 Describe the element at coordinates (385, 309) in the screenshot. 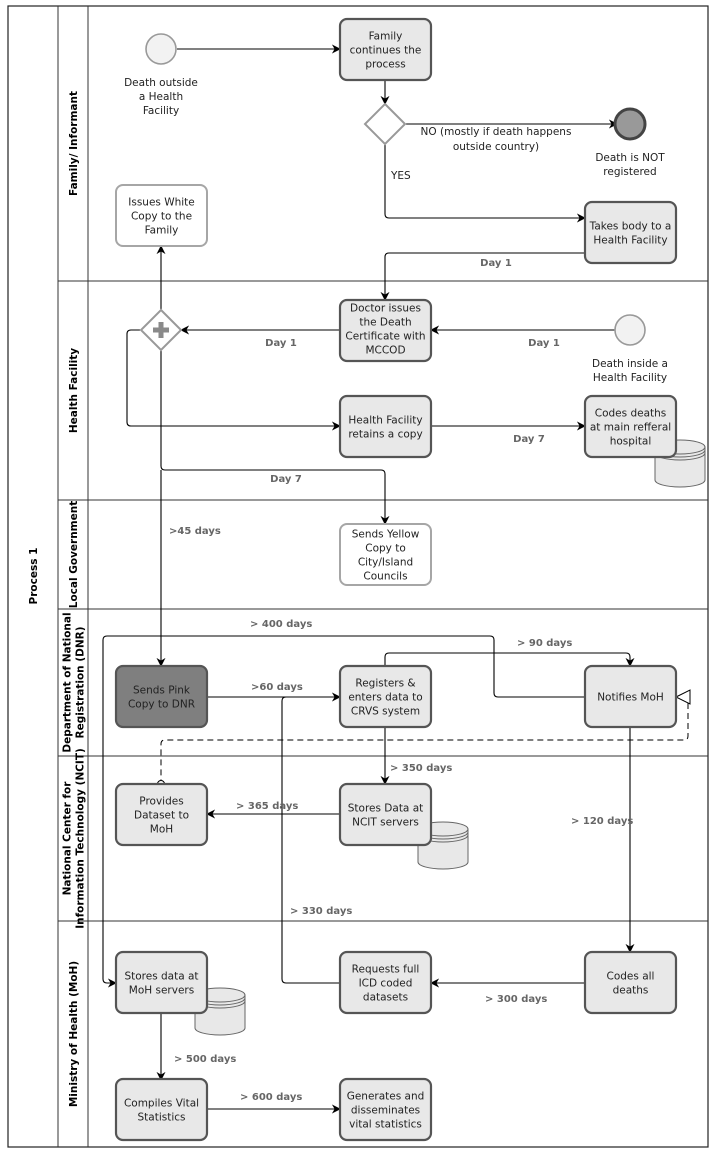

I see `task-label: Doctor issues` at that location.